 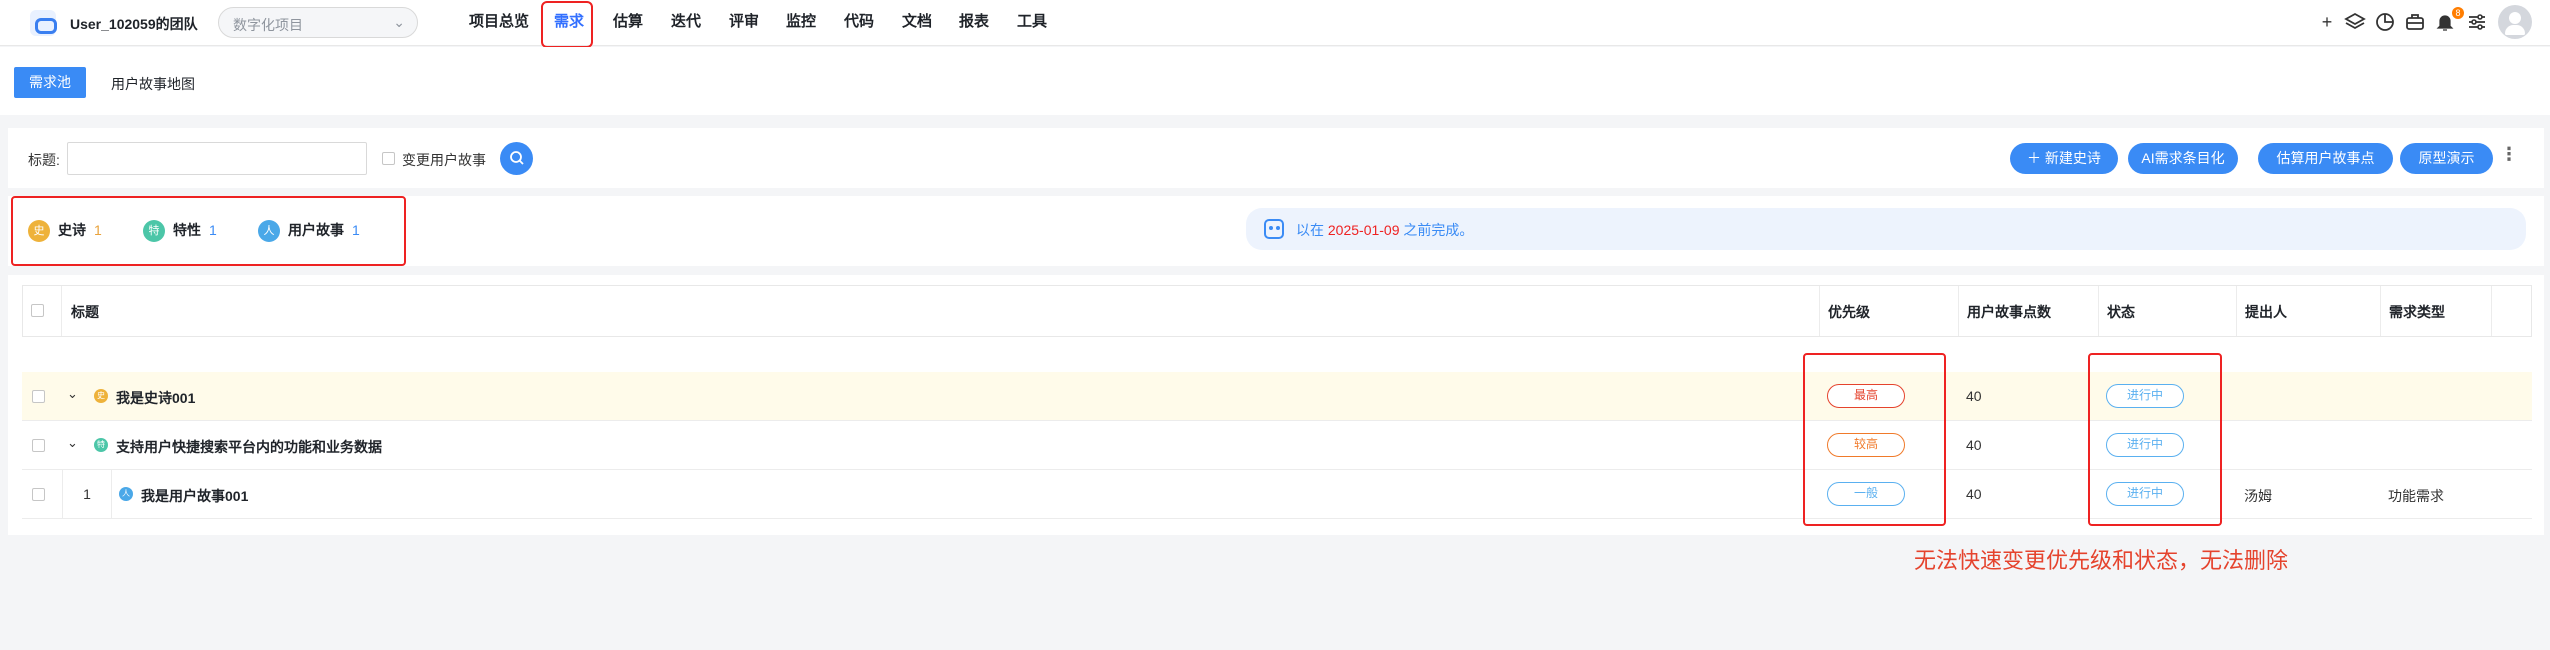 I want to click on app-logo-icon, so click(x=43, y=23).